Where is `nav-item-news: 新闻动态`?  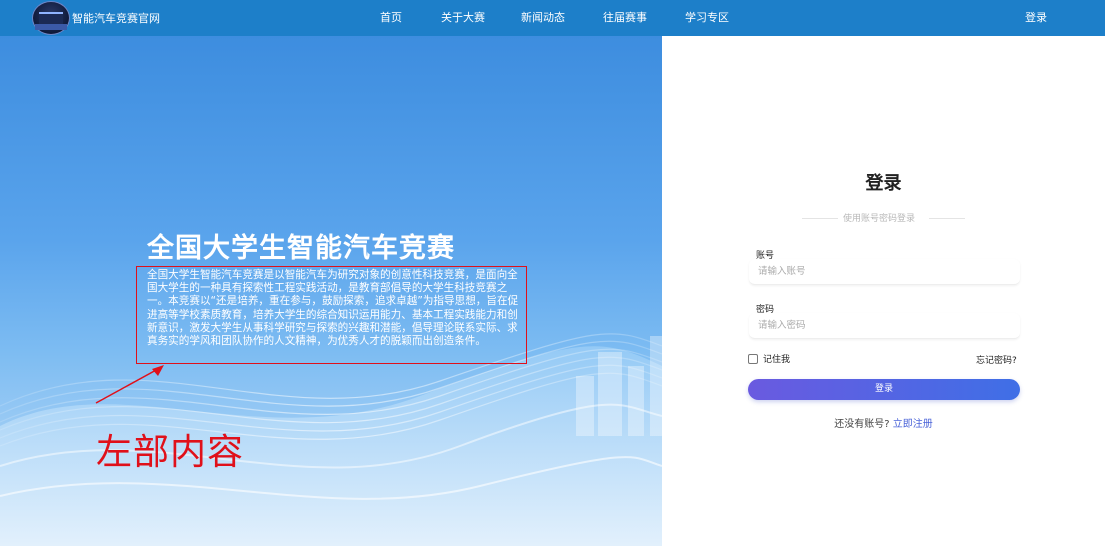
nav-item-news: 新闻动态 is located at coordinates (543, 18).